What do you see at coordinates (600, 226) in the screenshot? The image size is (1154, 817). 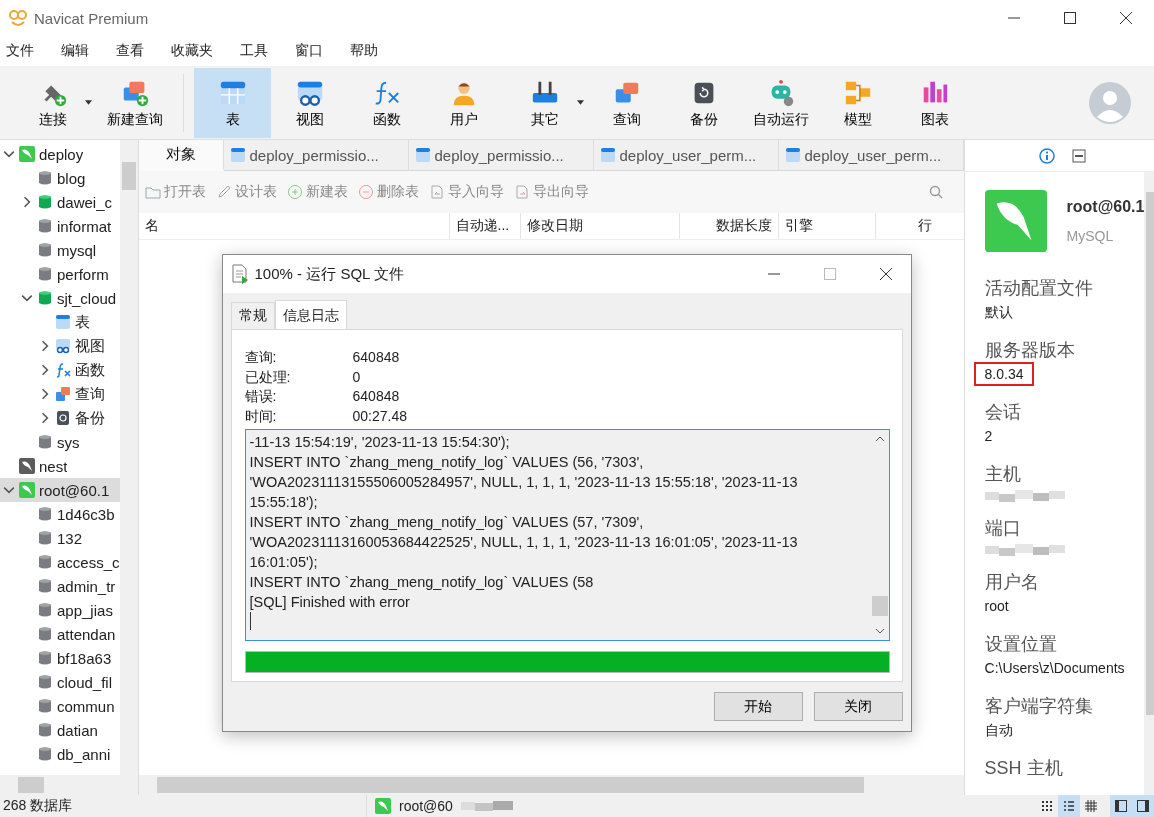 I see `column-header: 修改日期` at bounding box center [600, 226].